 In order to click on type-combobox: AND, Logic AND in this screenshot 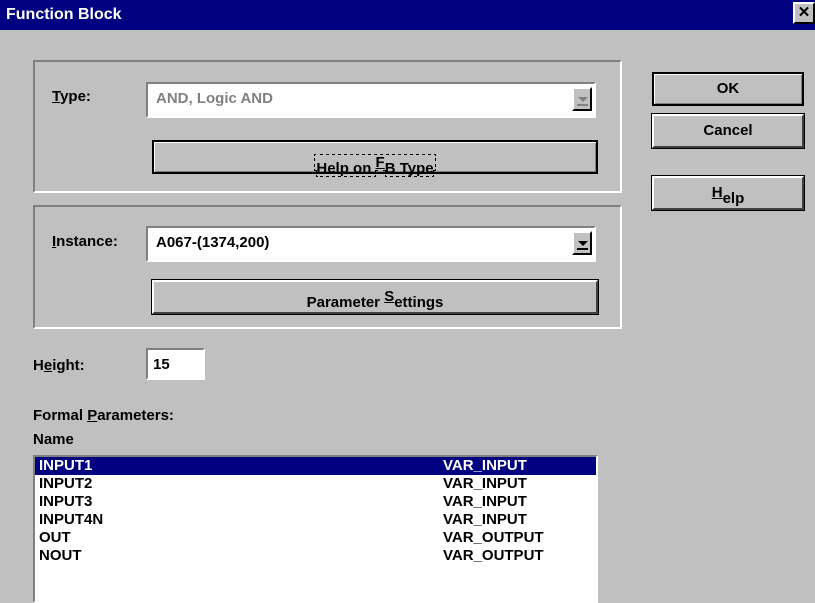, I will do `click(371, 100)`.